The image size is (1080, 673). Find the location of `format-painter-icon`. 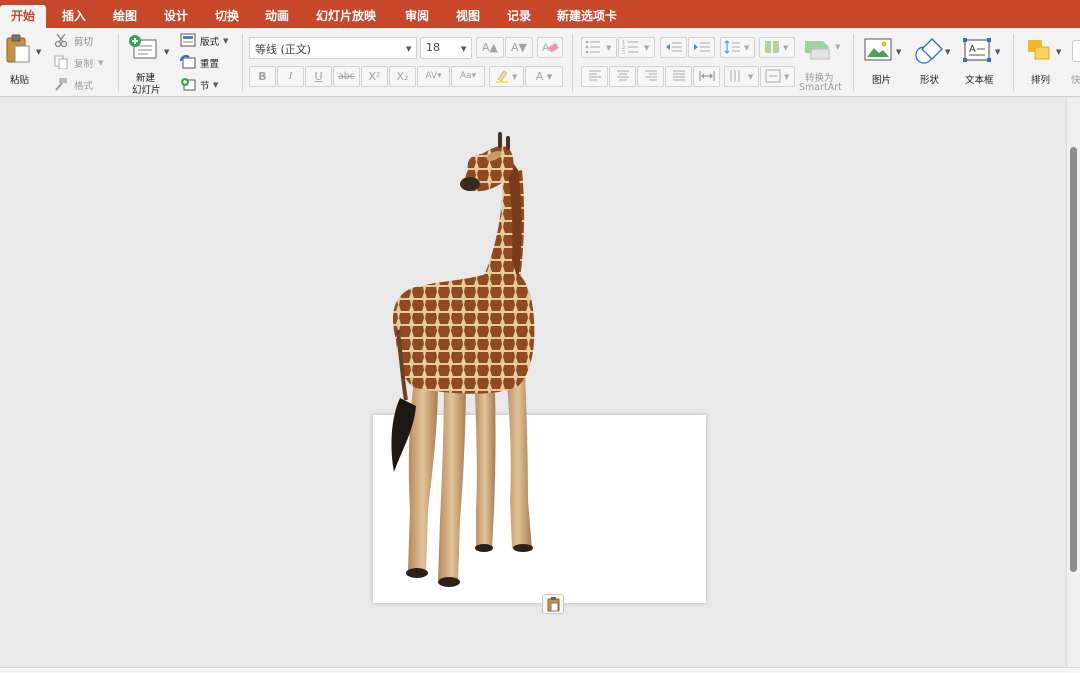

format-painter-icon is located at coordinates (61, 84).